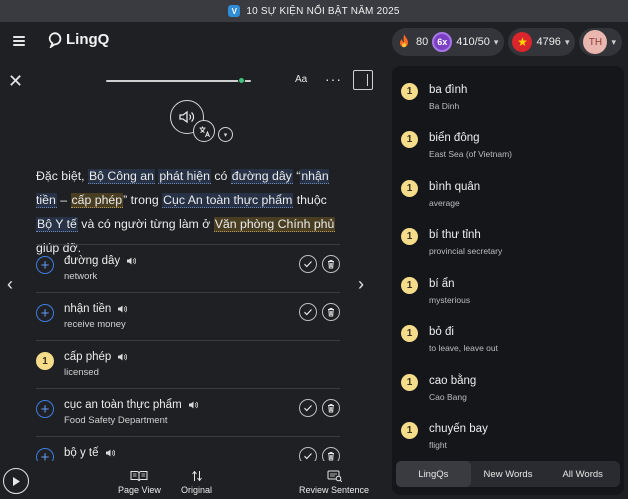 This screenshot has height=499, width=628. Describe the element at coordinates (463, 348) in the screenshot. I see `vocab-hint: to leave, leave out` at that location.